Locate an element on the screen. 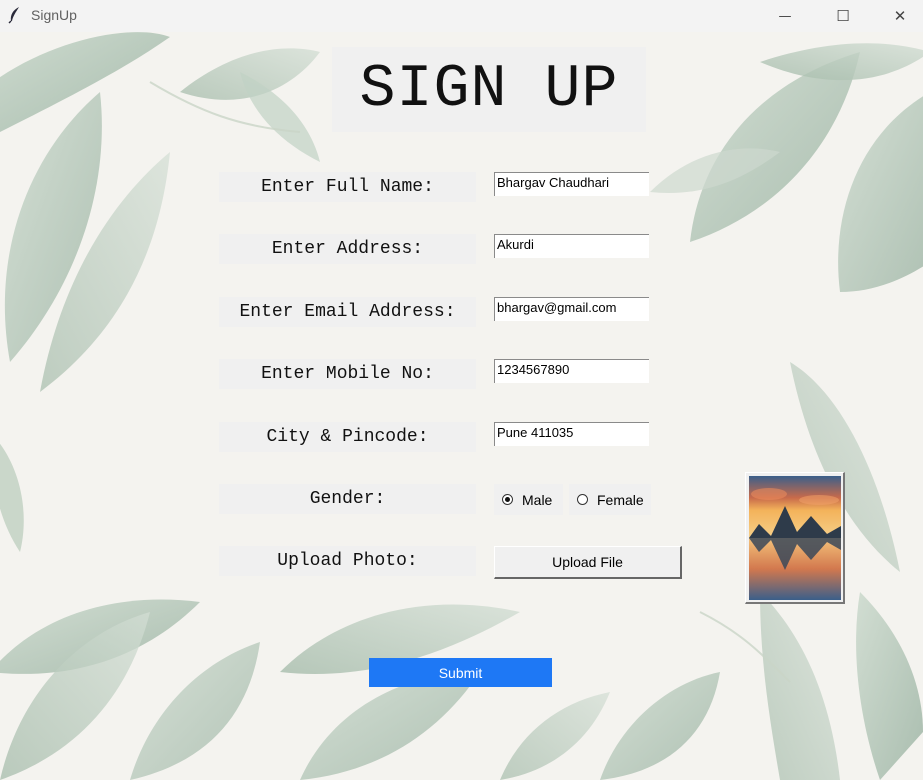 This screenshot has height=780, width=923. feather-icon is located at coordinates (13, 15).